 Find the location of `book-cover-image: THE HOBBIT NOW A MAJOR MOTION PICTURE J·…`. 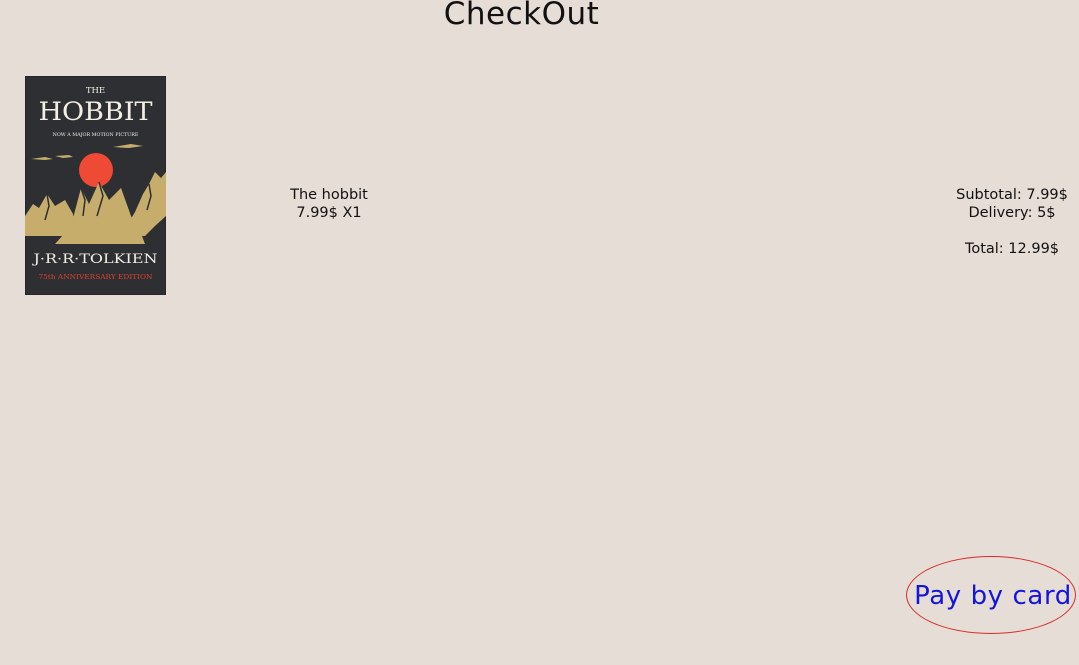

book-cover-image: THE HOBBIT NOW A MAJOR MOTION PICTURE J·… is located at coordinates (95, 185).